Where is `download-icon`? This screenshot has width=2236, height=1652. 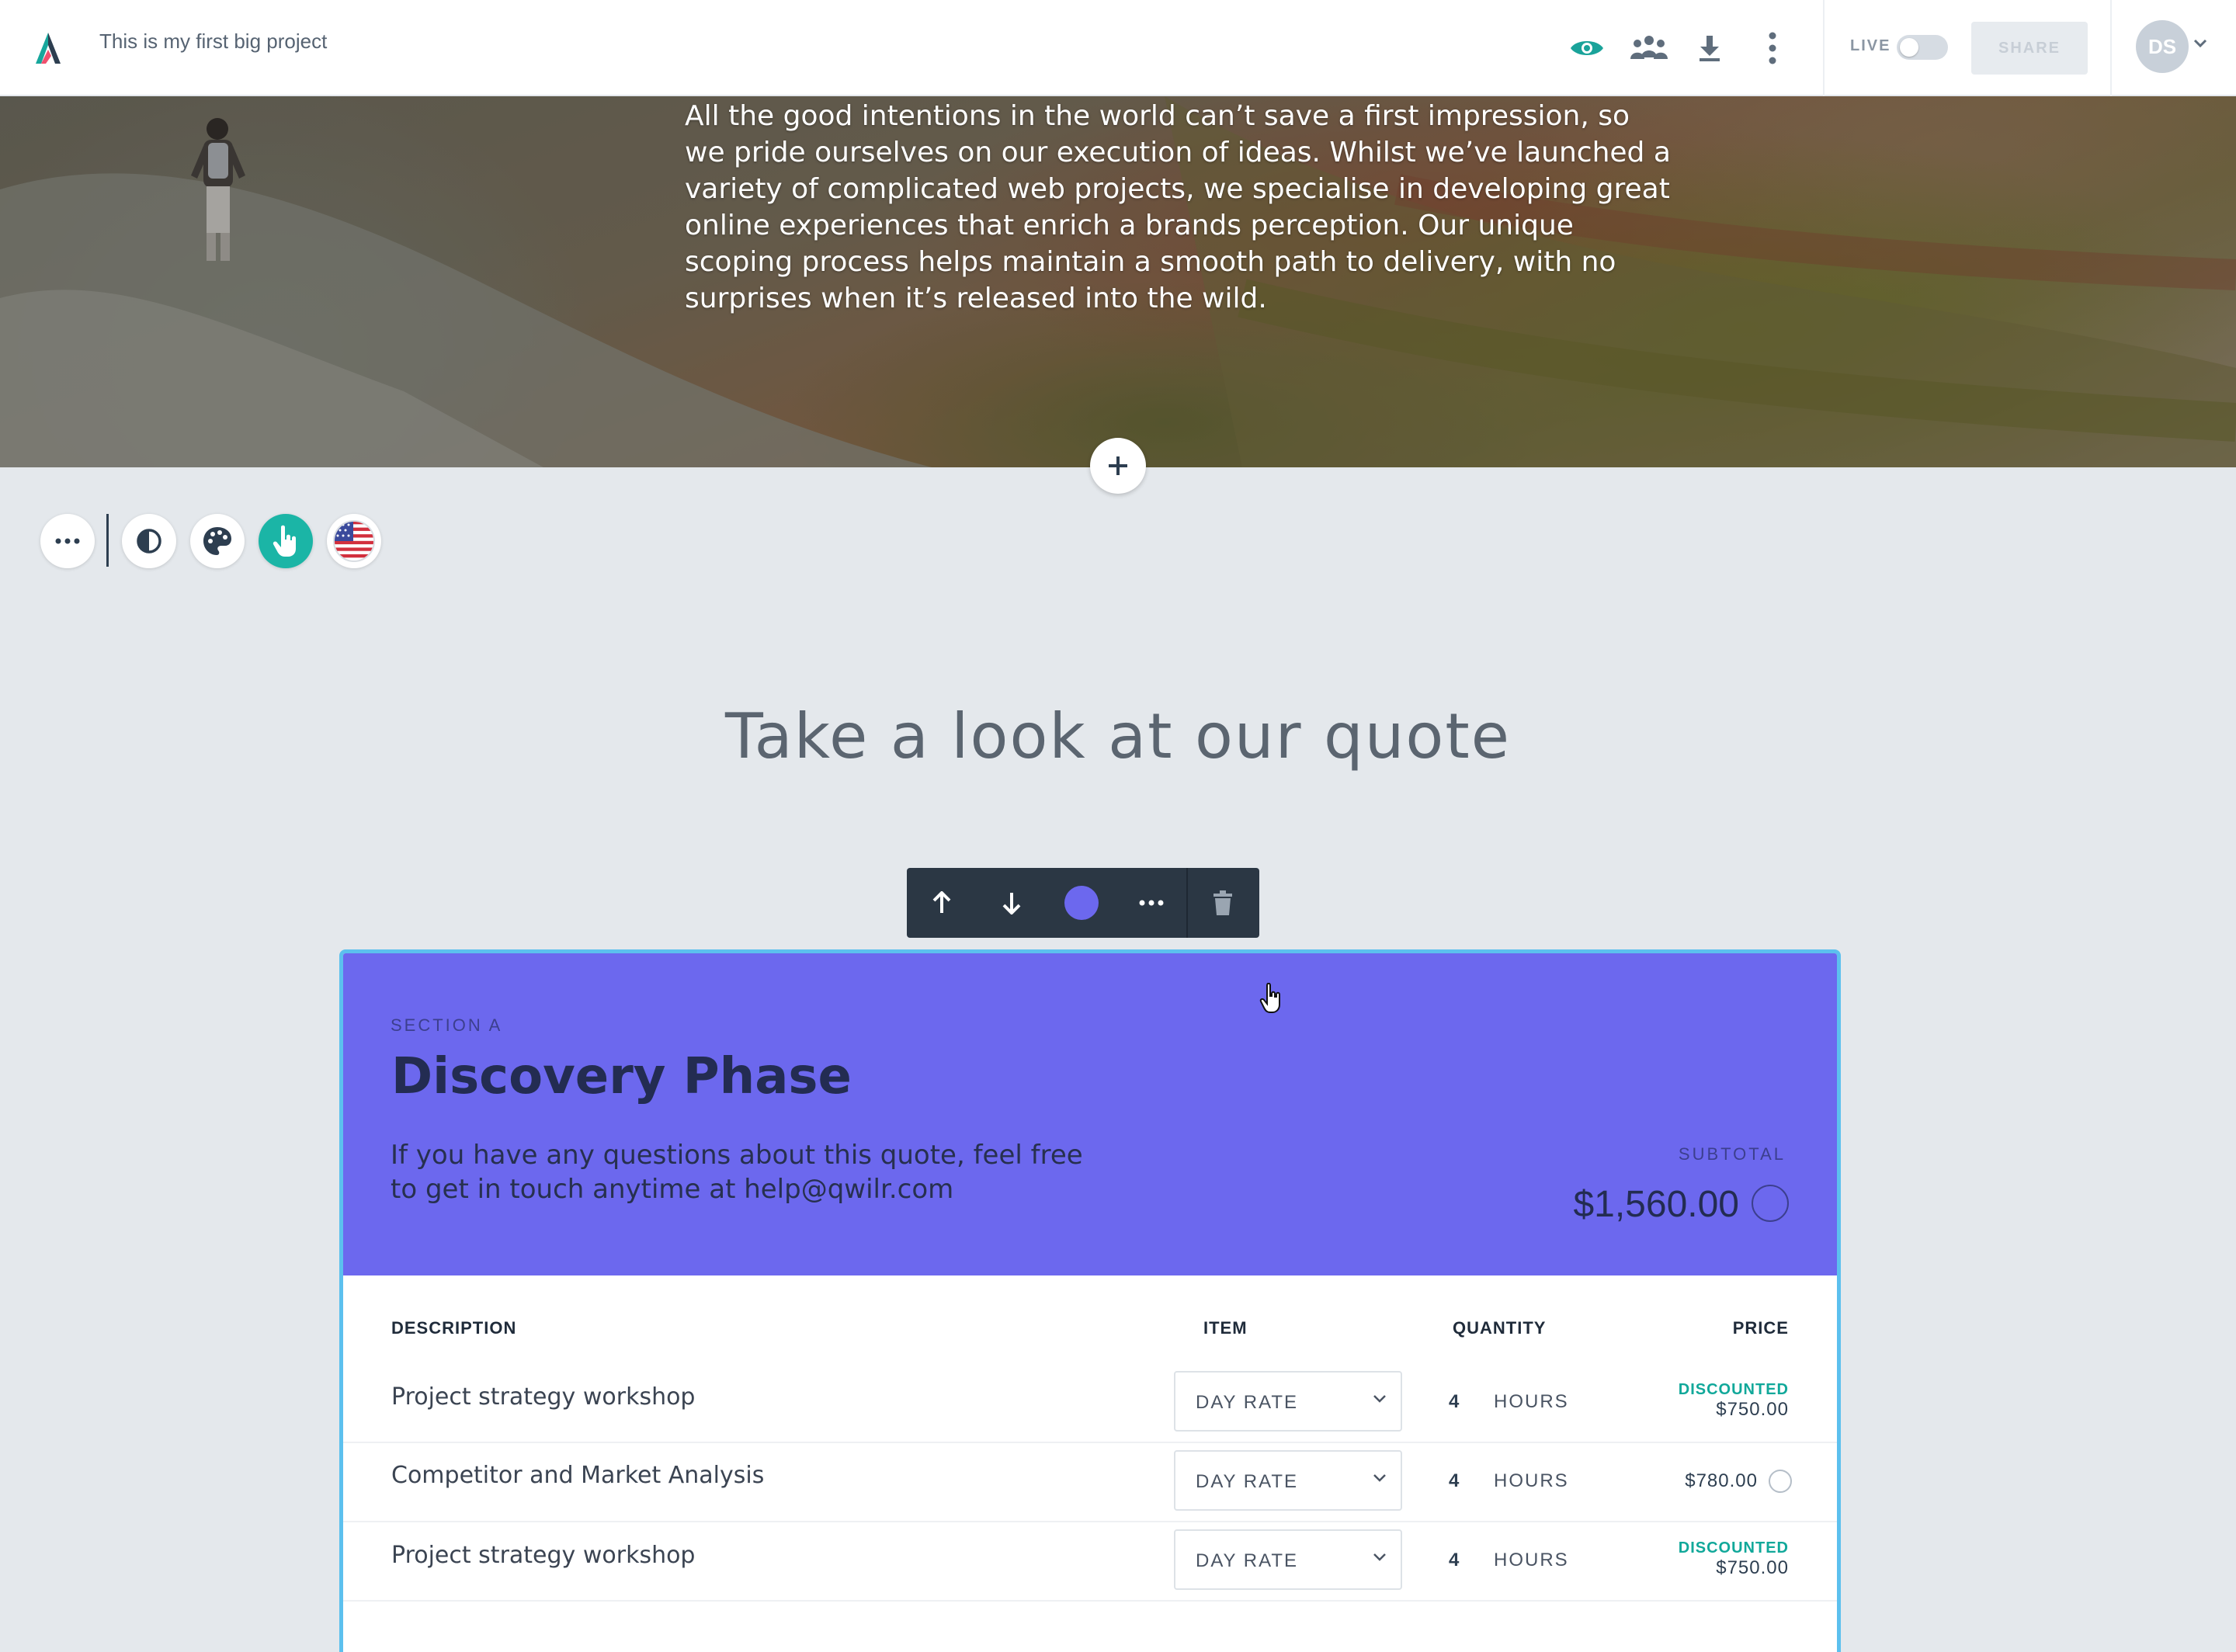
download-icon is located at coordinates (1709, 48).